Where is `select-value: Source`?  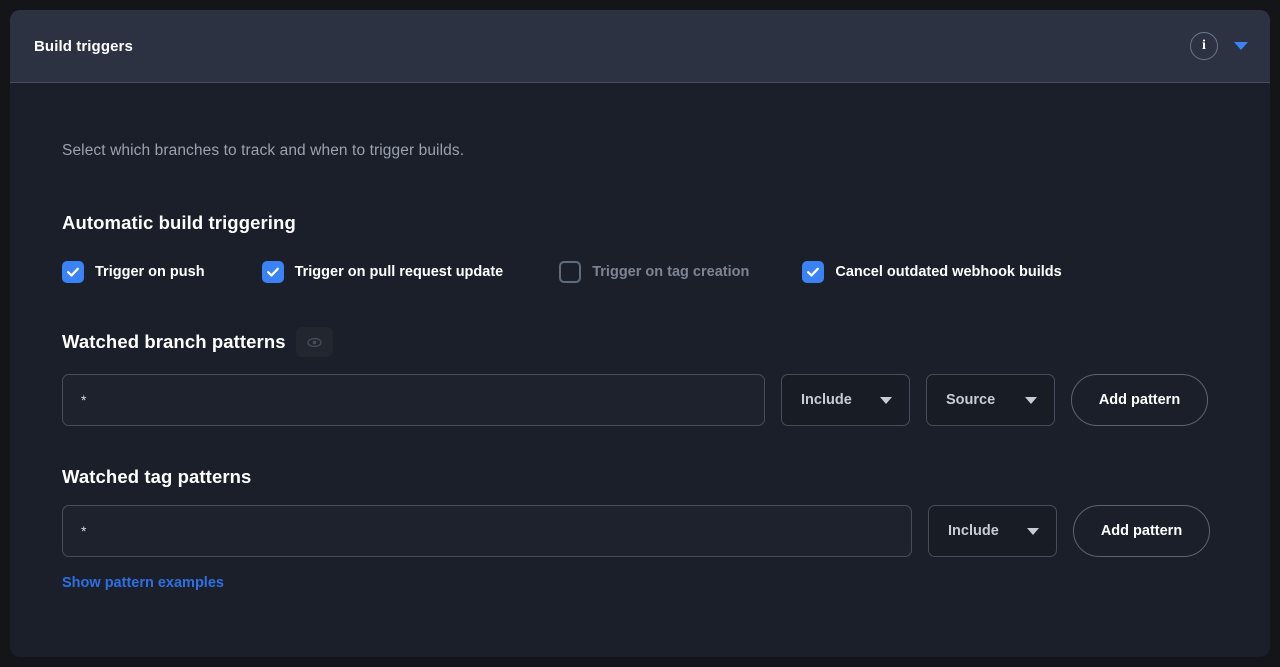 select-value: Source is located at coordinates (971, 400).